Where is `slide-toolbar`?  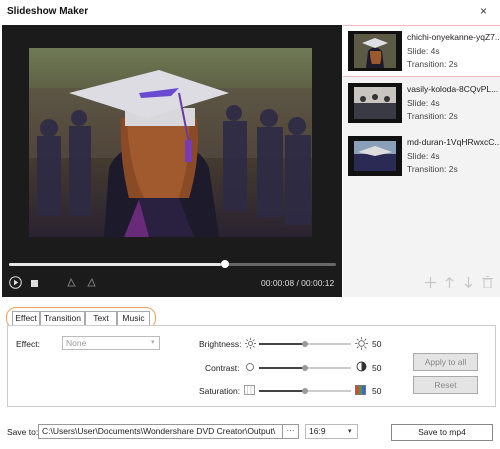 slide-toolbar is located at coordinates (421, 283).